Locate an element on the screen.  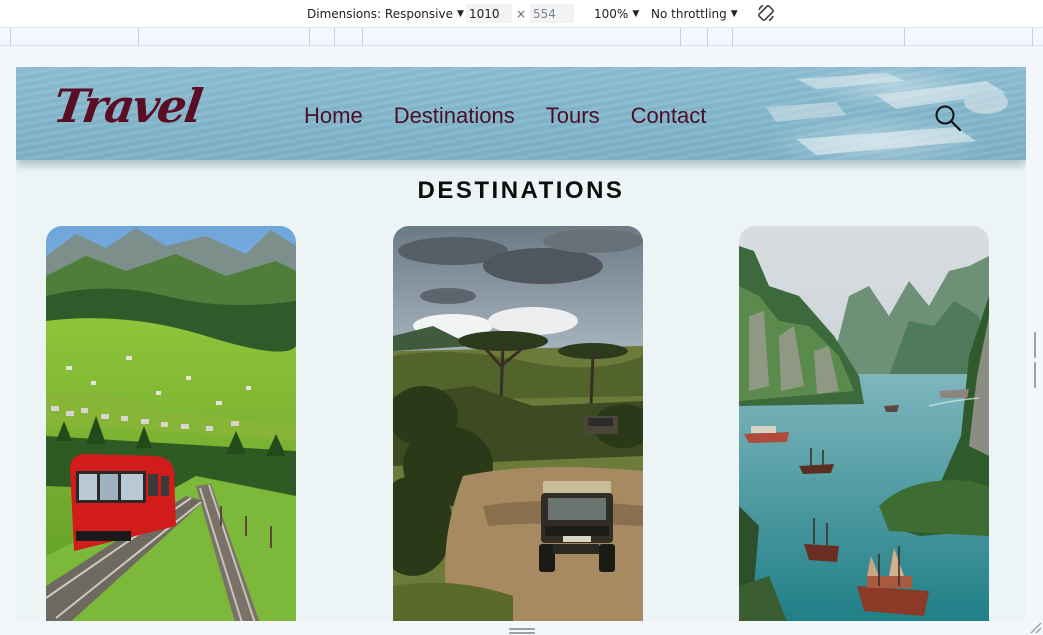
rotate-icon is located at coordinates (766, 13).